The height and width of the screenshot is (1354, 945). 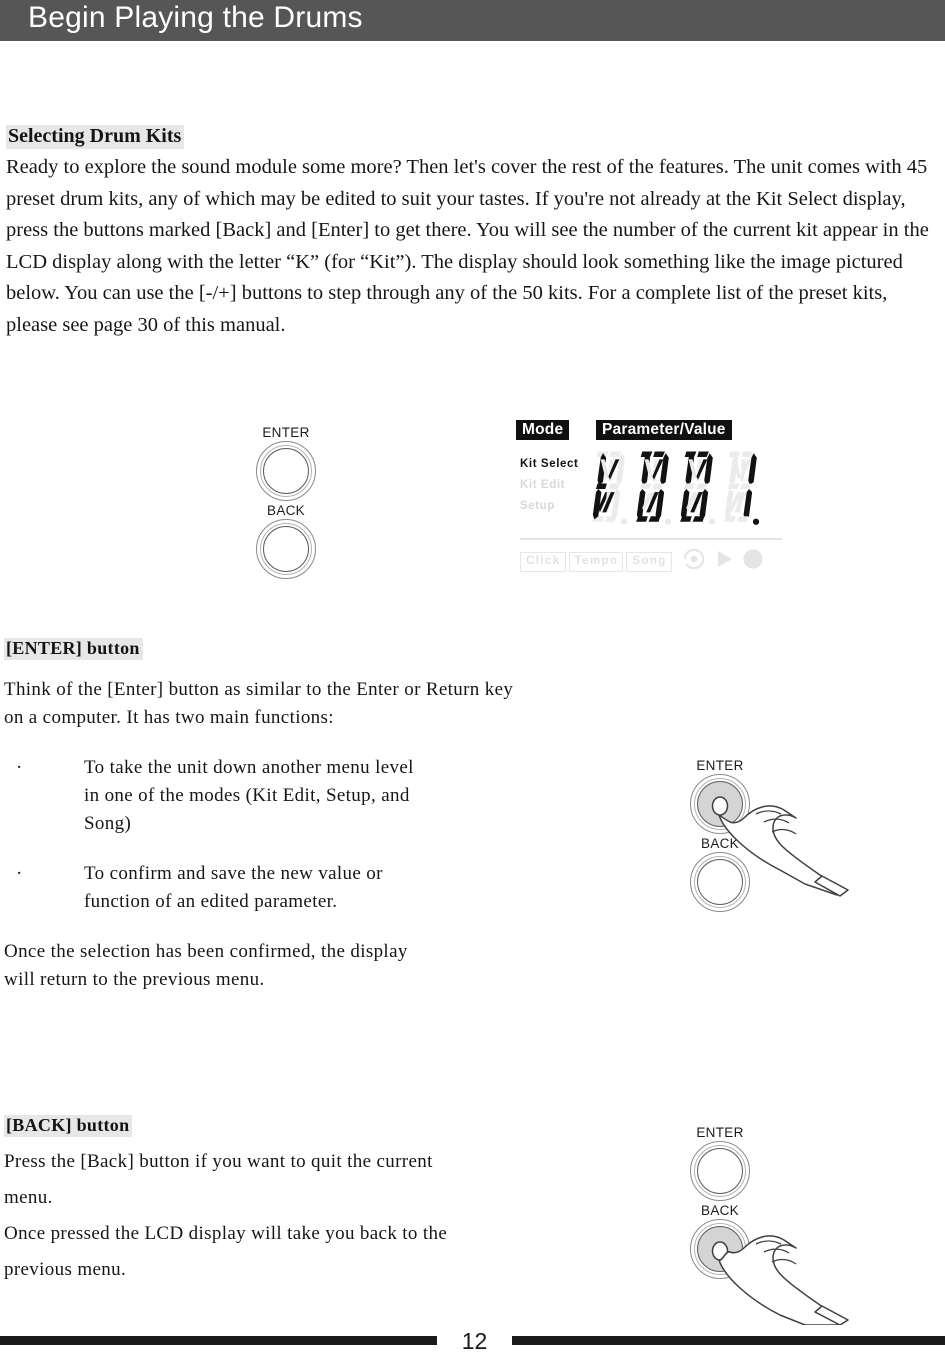 I want to click on lcd-mode-setup: Setup, so click(x=537, y=506).